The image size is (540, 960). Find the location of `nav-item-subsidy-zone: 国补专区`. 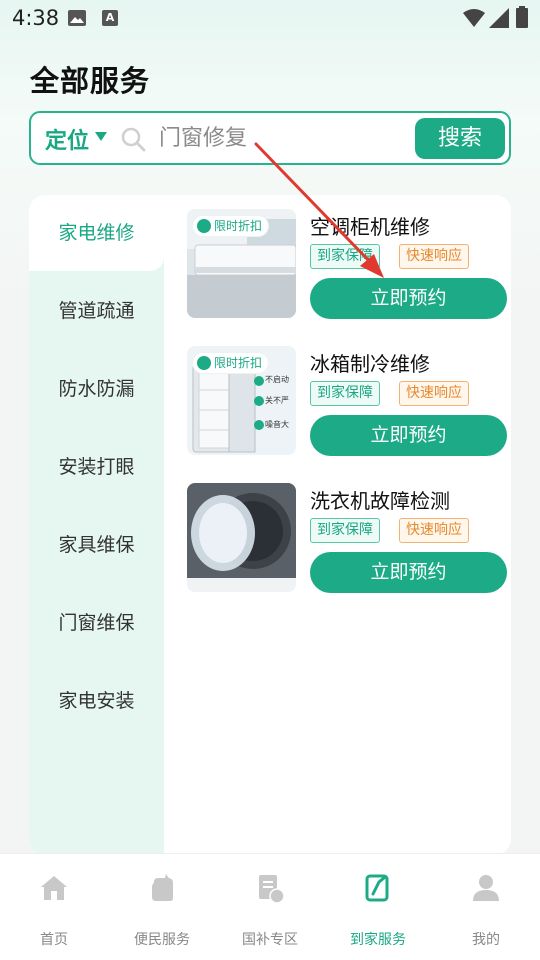

nav-item-subsidy-zone: 国补专区 is located at coordinates (270, 907).